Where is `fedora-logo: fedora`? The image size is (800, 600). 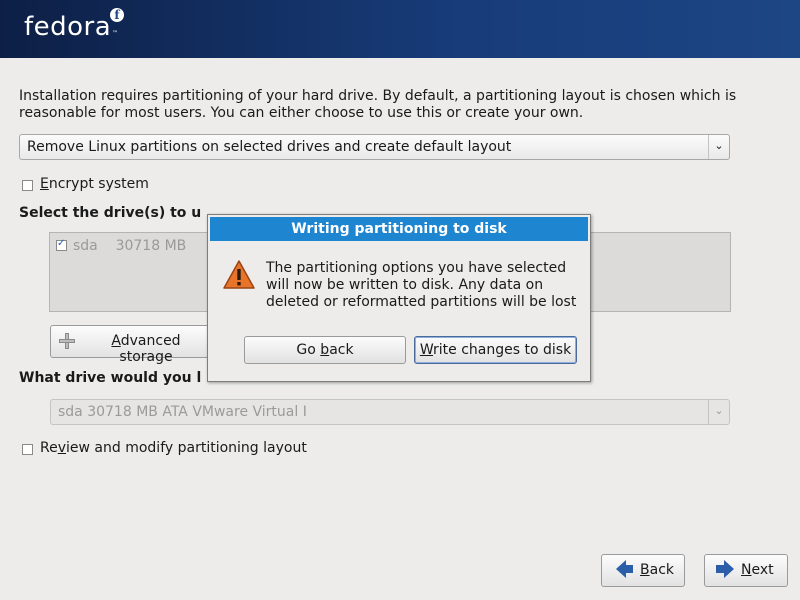 fedora-logo: fedora is located at coordinates (68, 27).